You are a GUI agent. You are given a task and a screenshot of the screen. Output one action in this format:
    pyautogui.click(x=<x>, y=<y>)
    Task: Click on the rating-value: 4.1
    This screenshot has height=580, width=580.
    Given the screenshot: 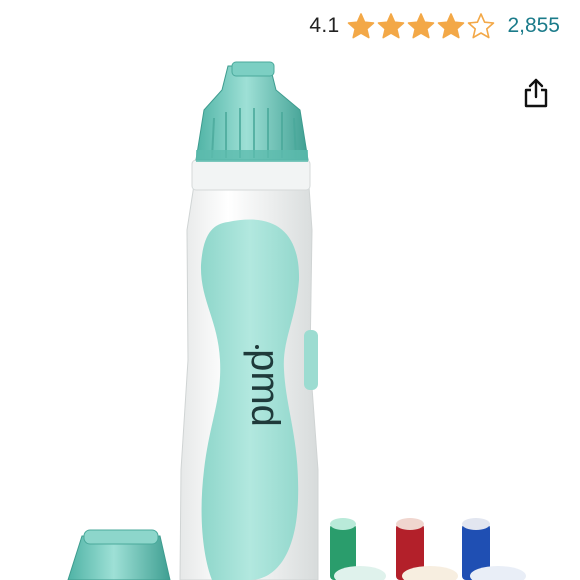 What is the action you would take?
    pyautogui.click(x=324, y=25)
    